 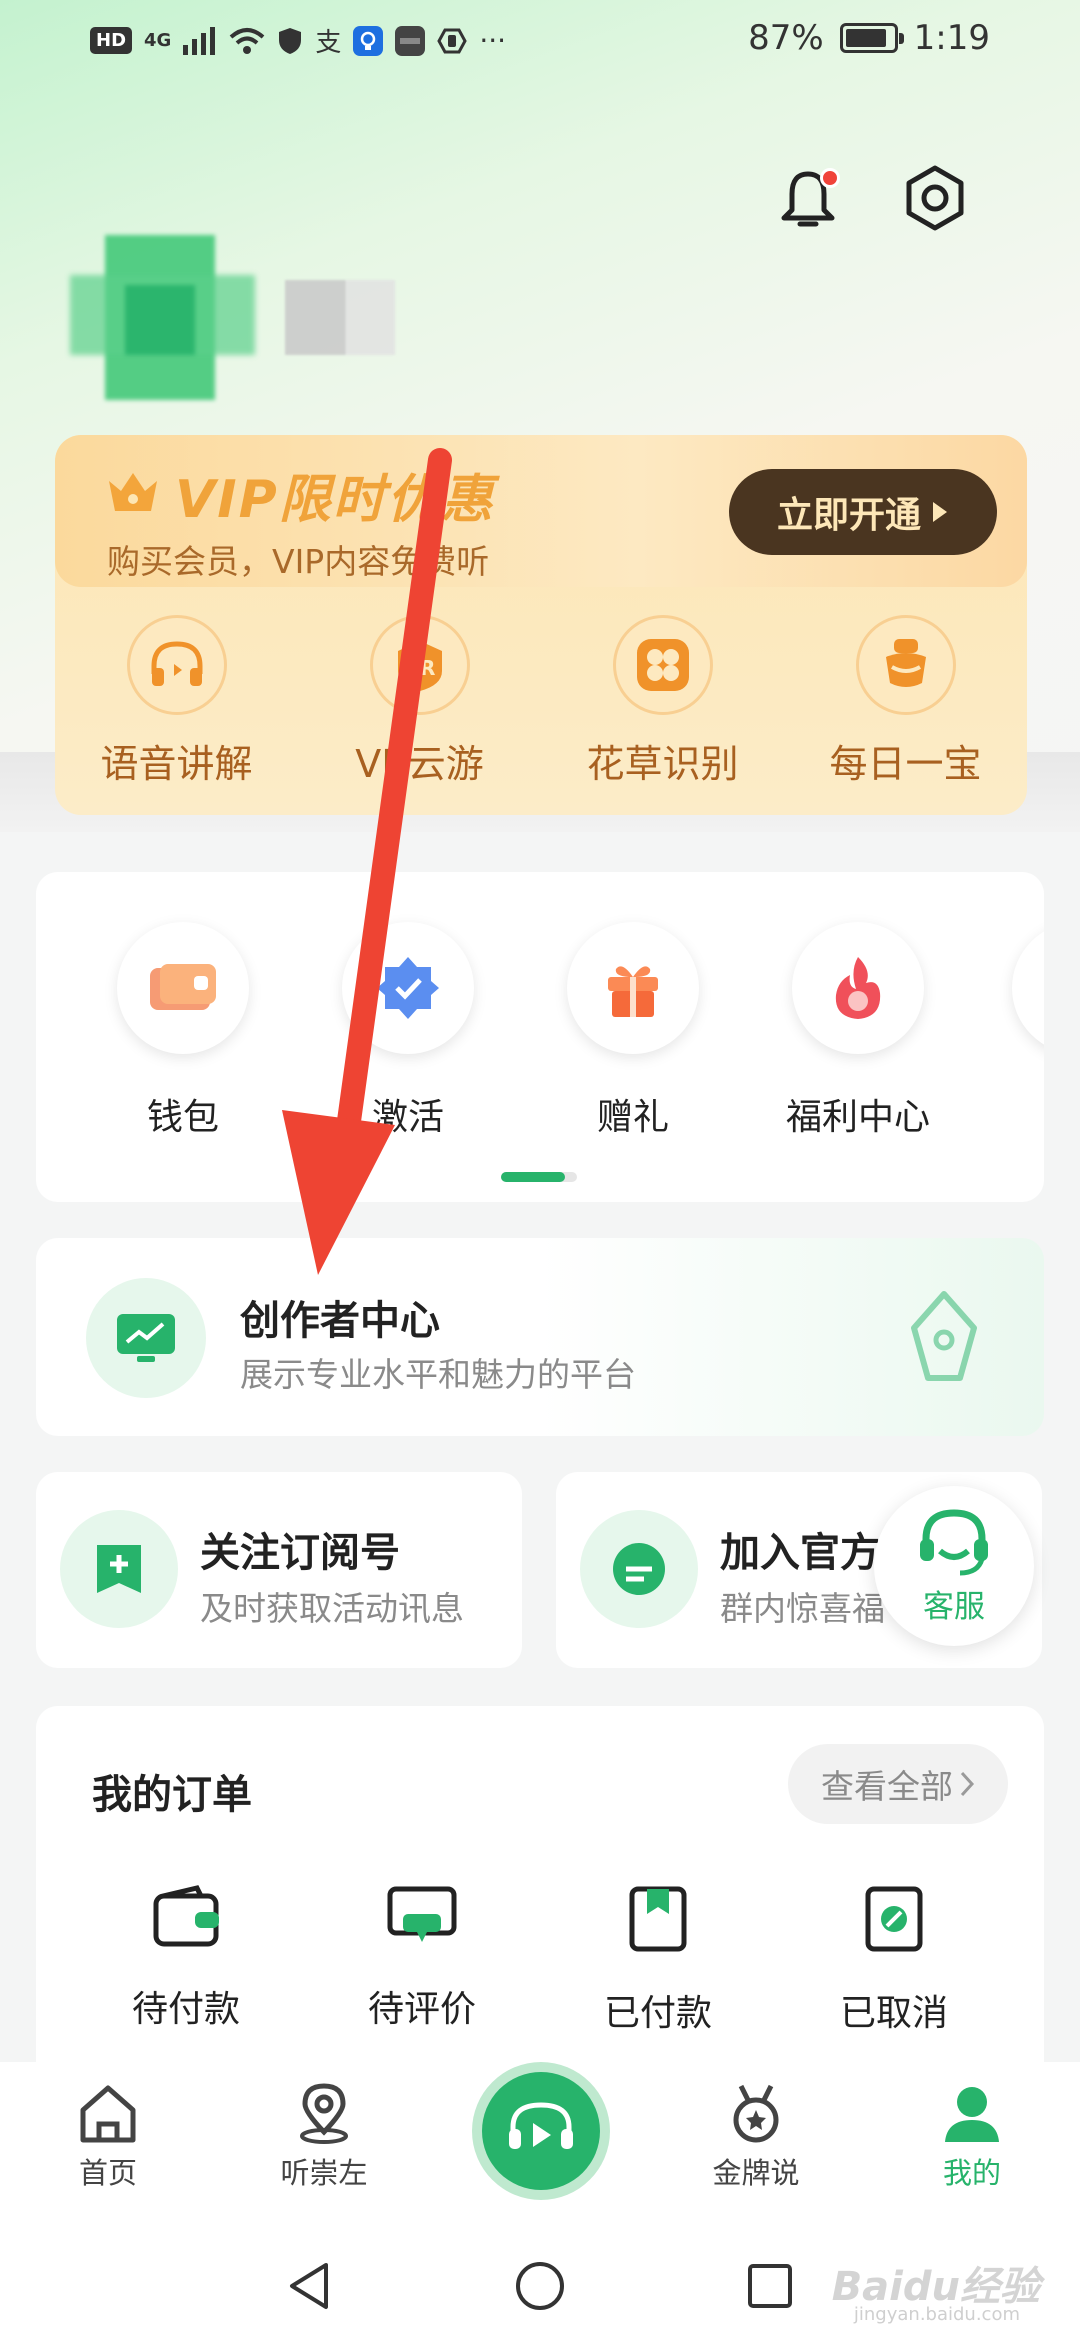 I want to click on tool-card: 卡, so click(x=1018, y=1031).